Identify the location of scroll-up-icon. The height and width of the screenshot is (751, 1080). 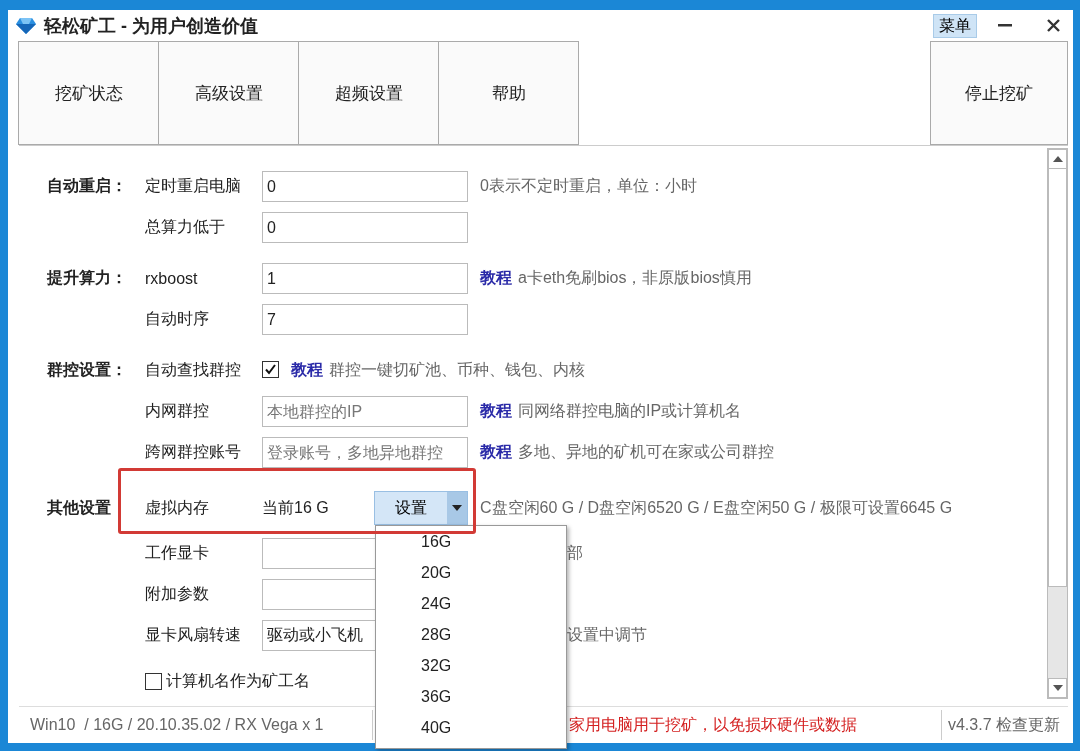
(1057, 159).